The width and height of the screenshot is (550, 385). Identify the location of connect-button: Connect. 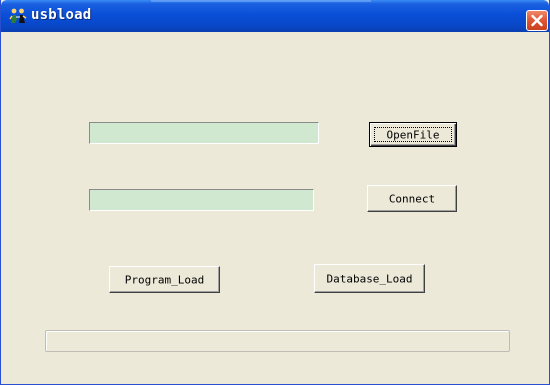
(412, 198).